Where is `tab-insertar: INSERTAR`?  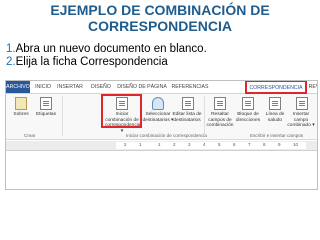 tab-insertar: INSERTAR is located at coordinates (70, 87).